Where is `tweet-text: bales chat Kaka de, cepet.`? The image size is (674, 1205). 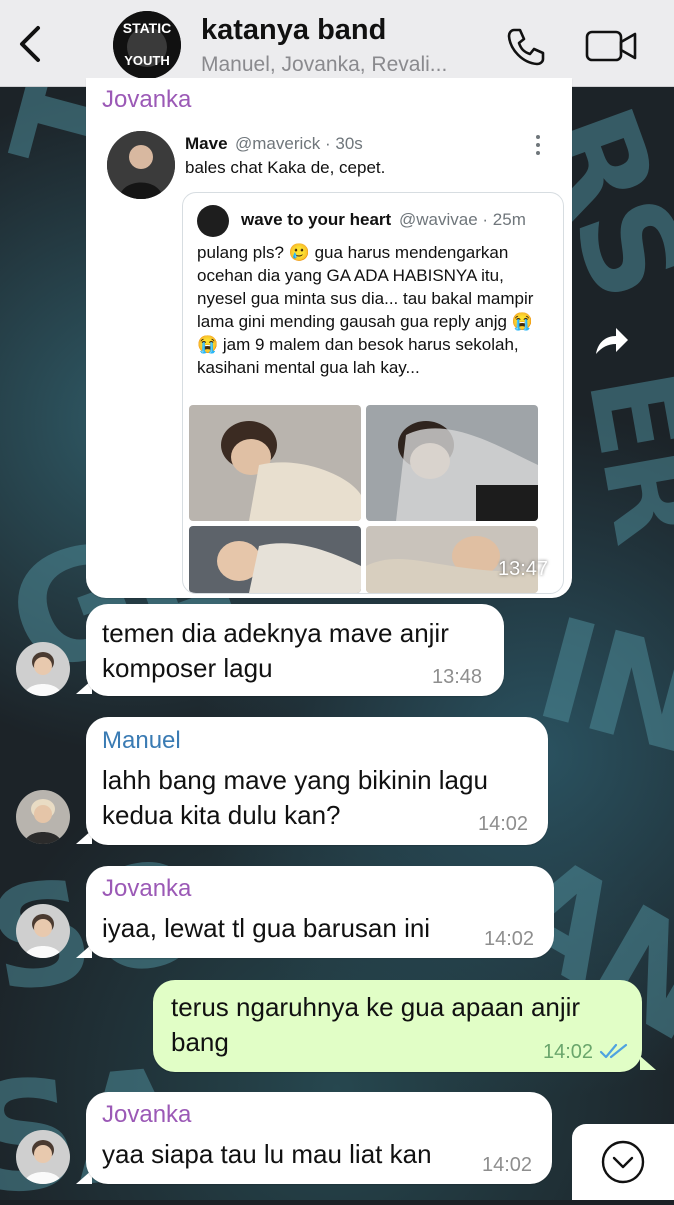
tweet-text: bales chat Kaka de, cepet. is located at coordinates (285, 167).